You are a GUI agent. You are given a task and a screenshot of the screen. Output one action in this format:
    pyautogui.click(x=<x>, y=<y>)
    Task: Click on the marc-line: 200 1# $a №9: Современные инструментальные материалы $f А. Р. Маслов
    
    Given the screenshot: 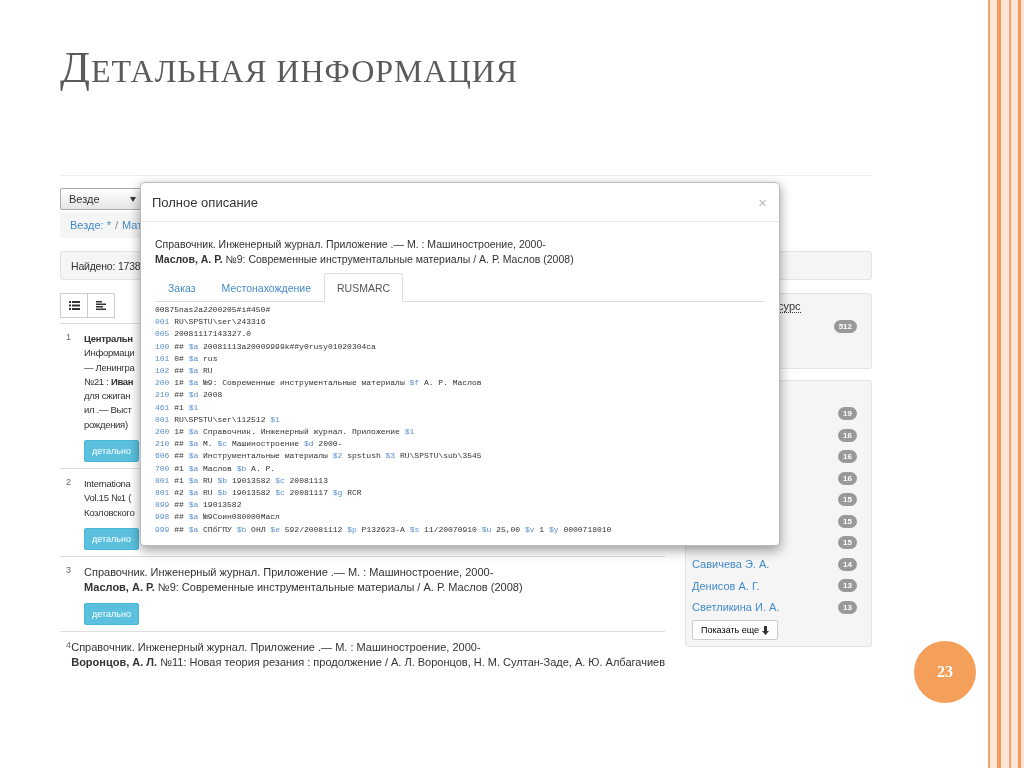 What is the action you would take?
    pyautogui.click(x=319, y=383)
    